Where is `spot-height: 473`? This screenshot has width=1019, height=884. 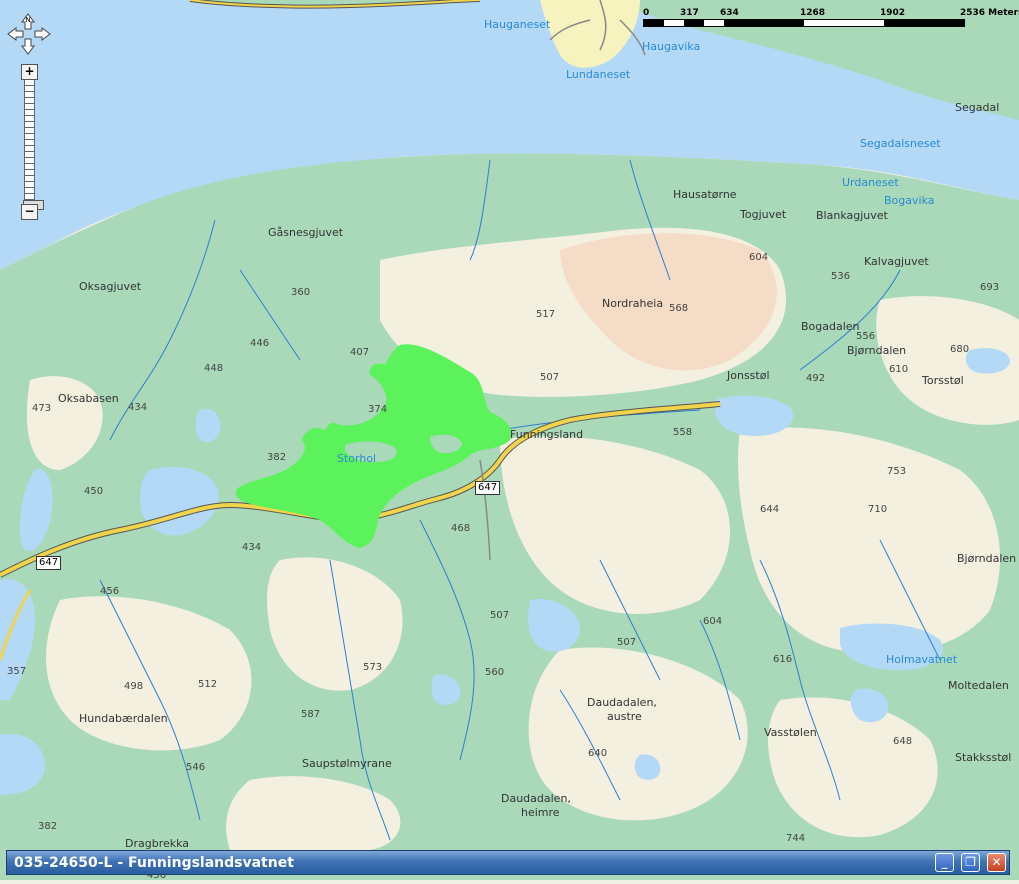
spot-height: 473 is located at coordinates (42, 408).